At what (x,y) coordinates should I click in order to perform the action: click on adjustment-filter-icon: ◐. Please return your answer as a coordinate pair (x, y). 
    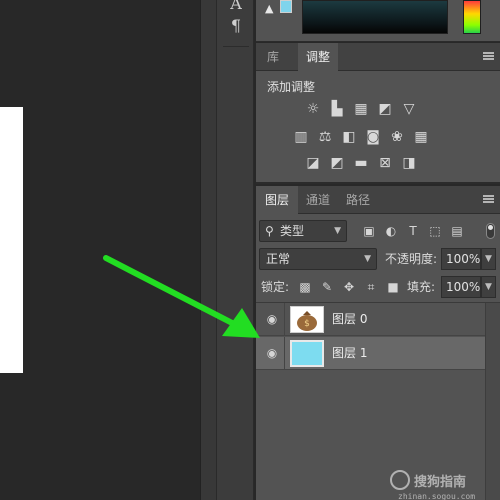
    Looking at the image, I should click on (391, 231).